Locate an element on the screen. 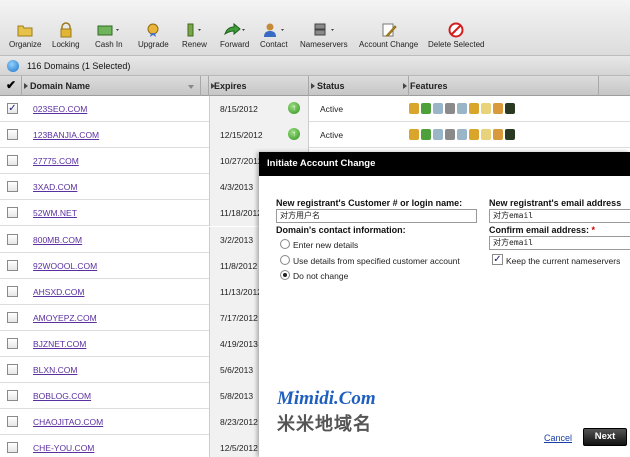  keep-nameservers-label: Keep the current nameservers is located at coordinates (563, 261).